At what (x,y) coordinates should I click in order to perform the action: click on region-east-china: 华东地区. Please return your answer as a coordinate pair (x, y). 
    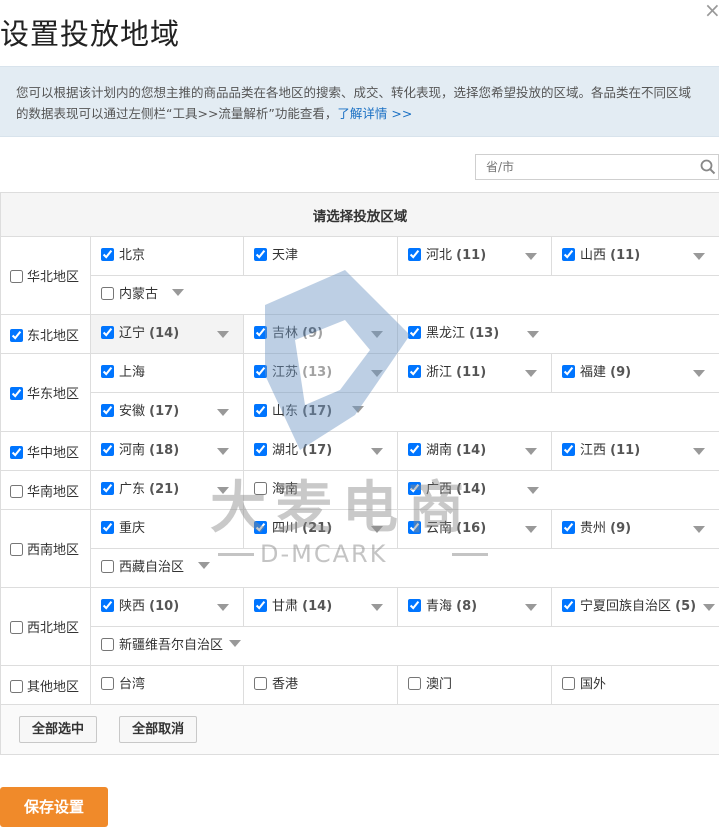
    Looking at the image, I should click on (46, 393).